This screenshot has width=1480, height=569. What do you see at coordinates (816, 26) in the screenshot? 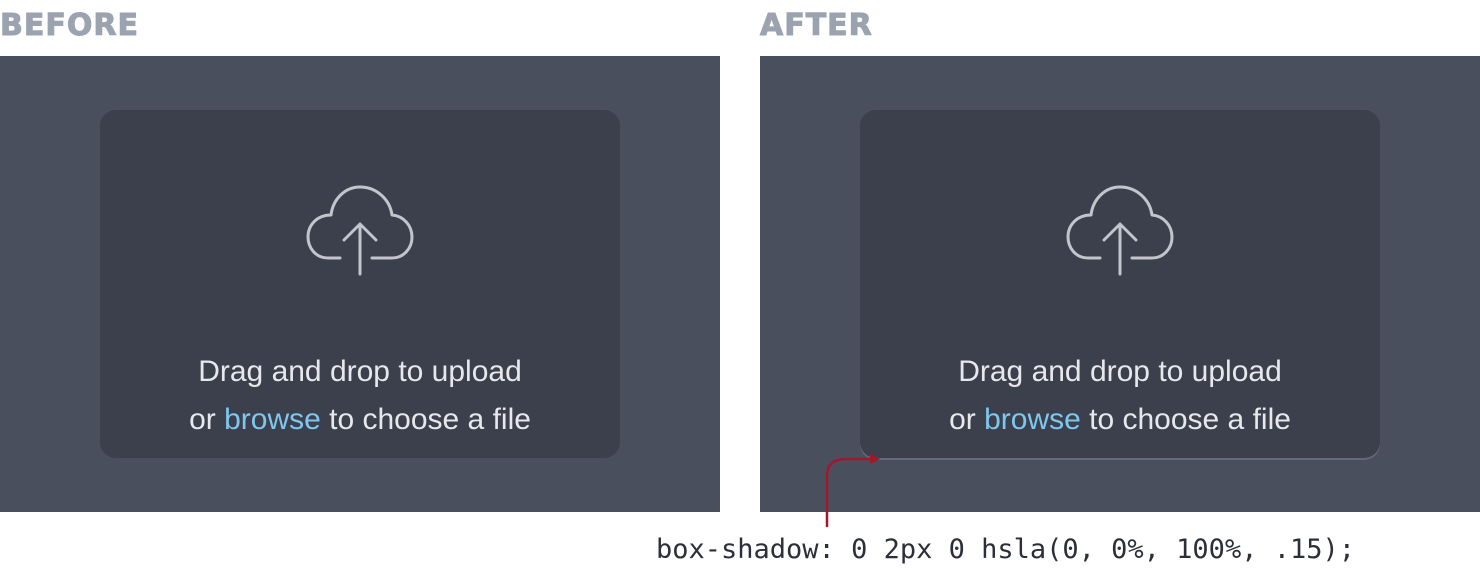
I see `after-label: AFTER` at bounding box center [816, 26].